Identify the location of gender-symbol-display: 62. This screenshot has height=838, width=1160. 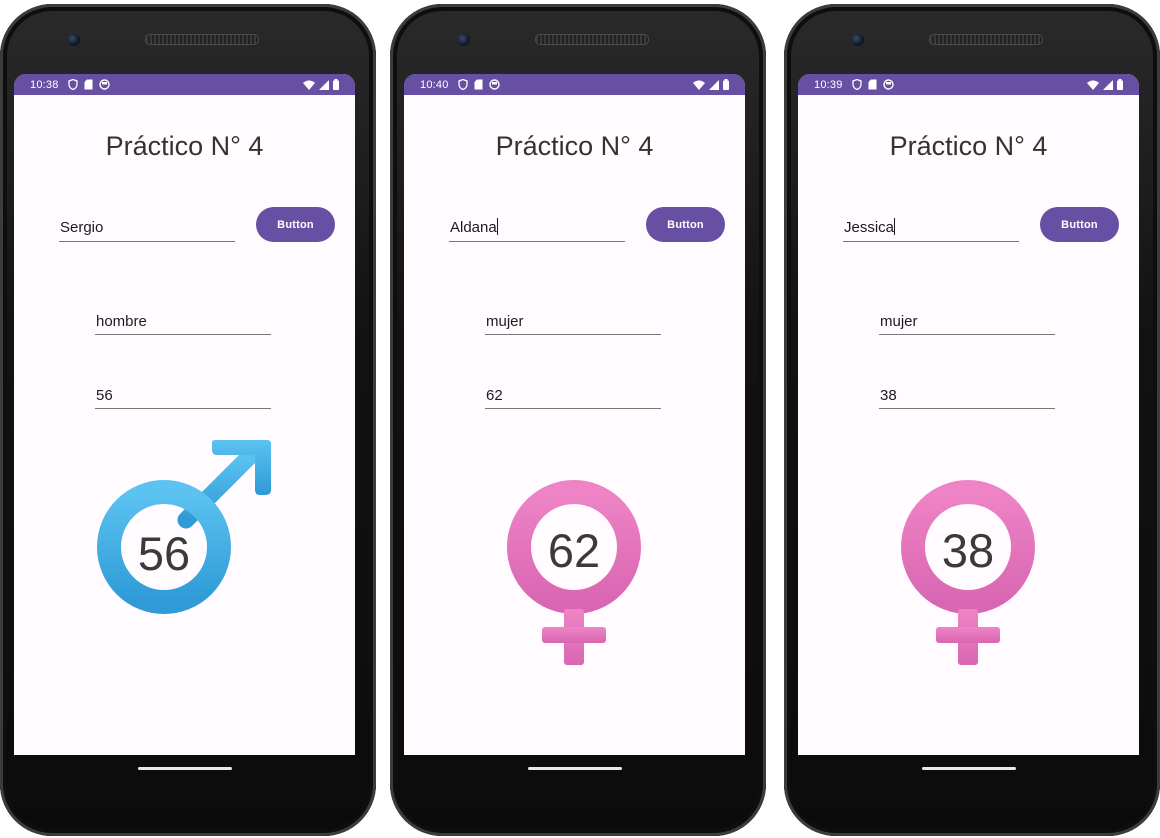
(574, 554).